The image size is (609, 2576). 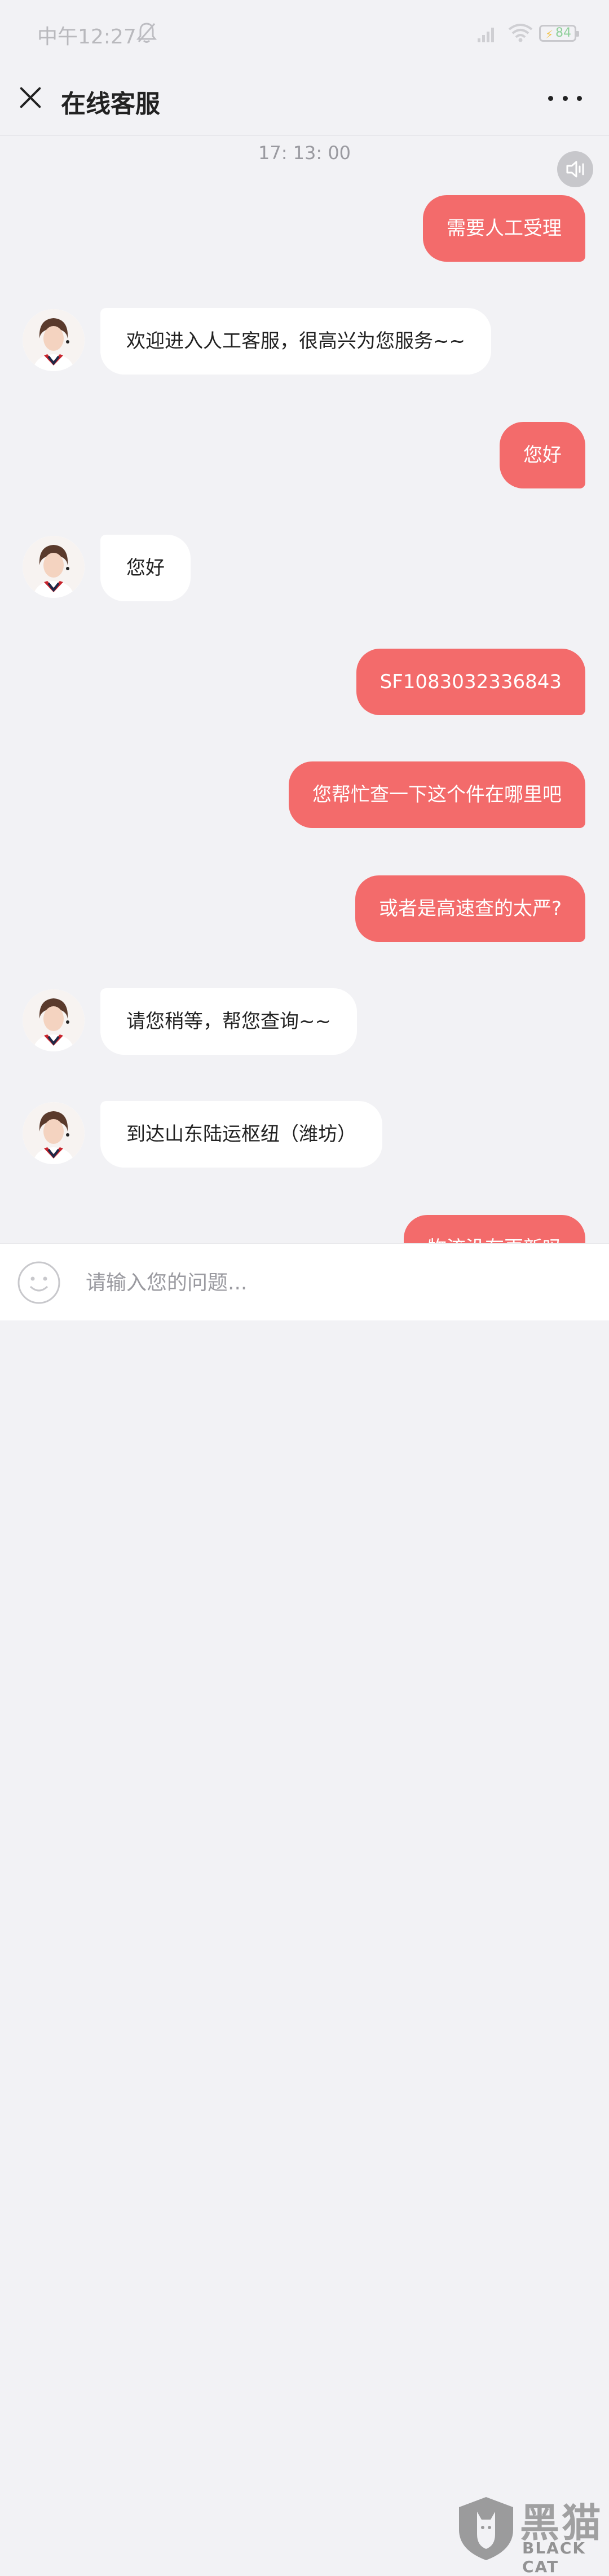 I want to click on page-title: 在线客服, so click(x=110, y=104).